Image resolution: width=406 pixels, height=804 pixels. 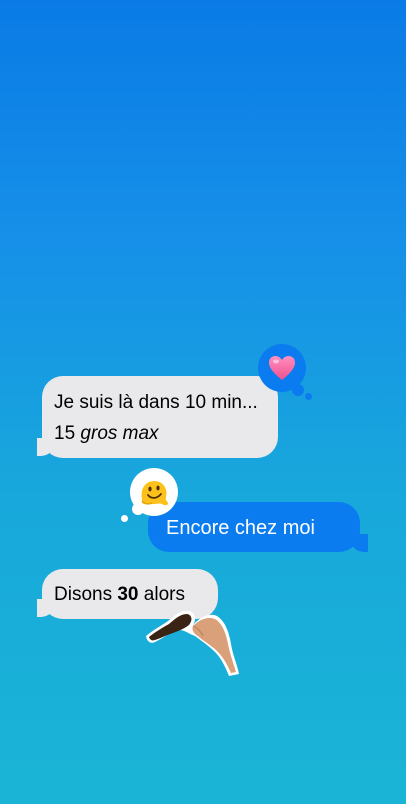 I want to click on message-text: Encore chez moi, so click(x=240, y=528).